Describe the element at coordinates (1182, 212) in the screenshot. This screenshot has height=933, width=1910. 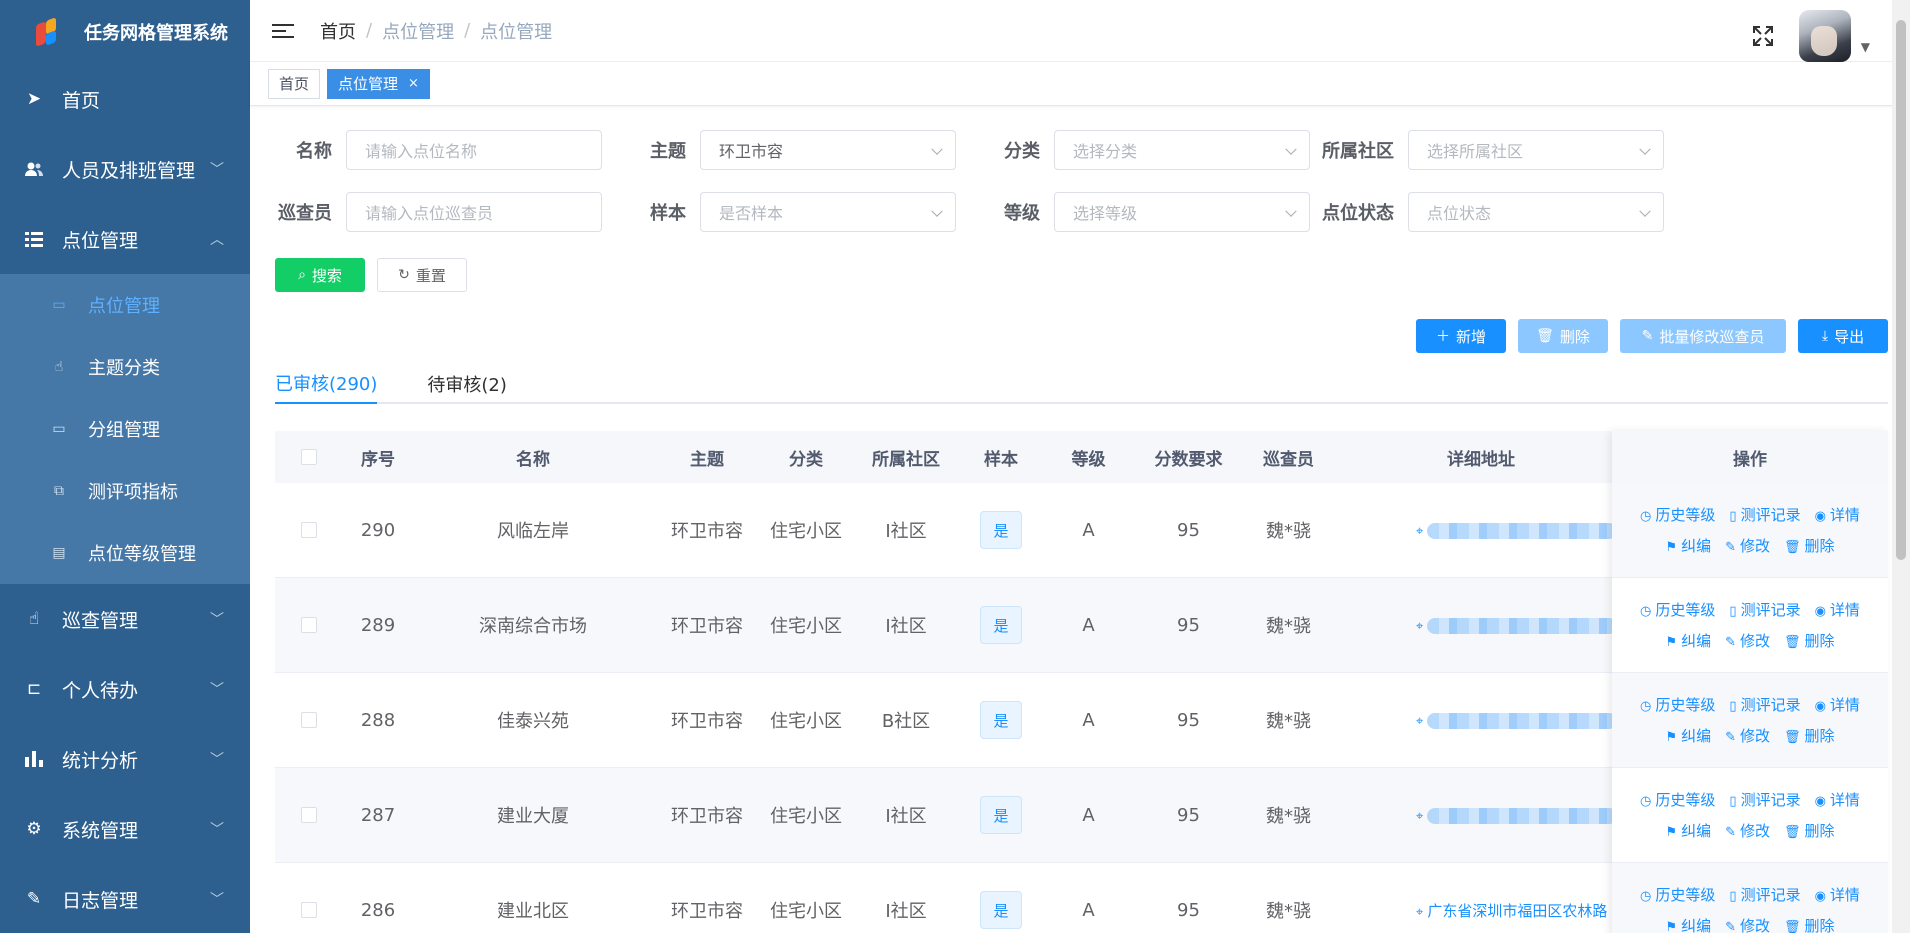
I see `level-select: 选择等级` at that location.